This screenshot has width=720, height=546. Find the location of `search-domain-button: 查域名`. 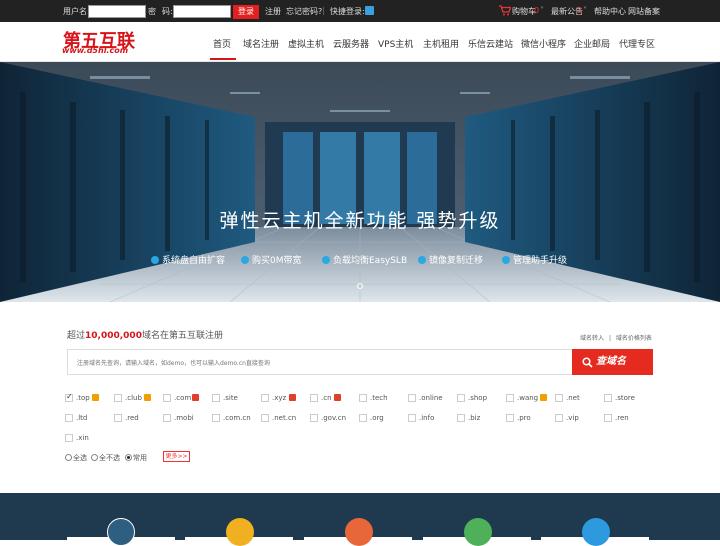

search-domain-button: 查域名 is located at coordinates (612, 362).